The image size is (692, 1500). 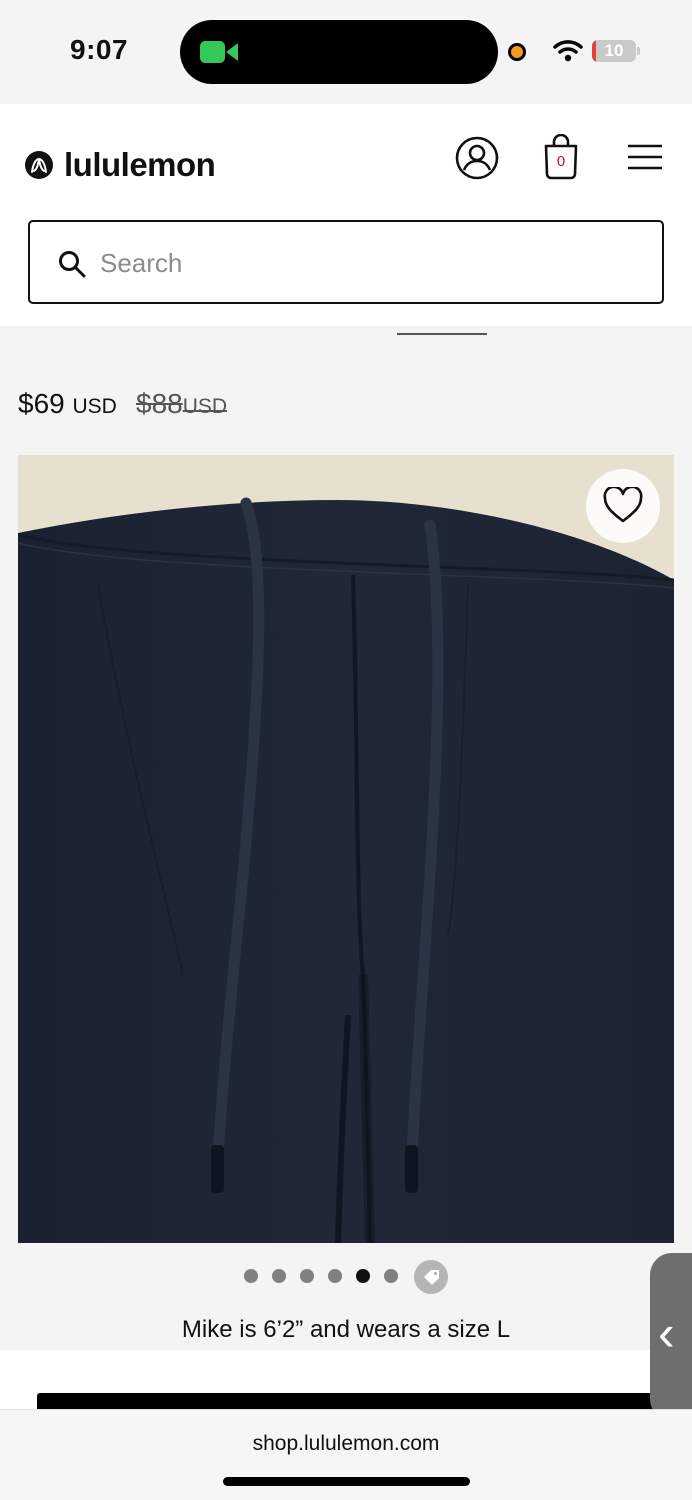 What do you see at coordinates (346, 1444) in the screenshot?
I see `url-text: shop.lululemon.com` at bounding box center [346, 1444].